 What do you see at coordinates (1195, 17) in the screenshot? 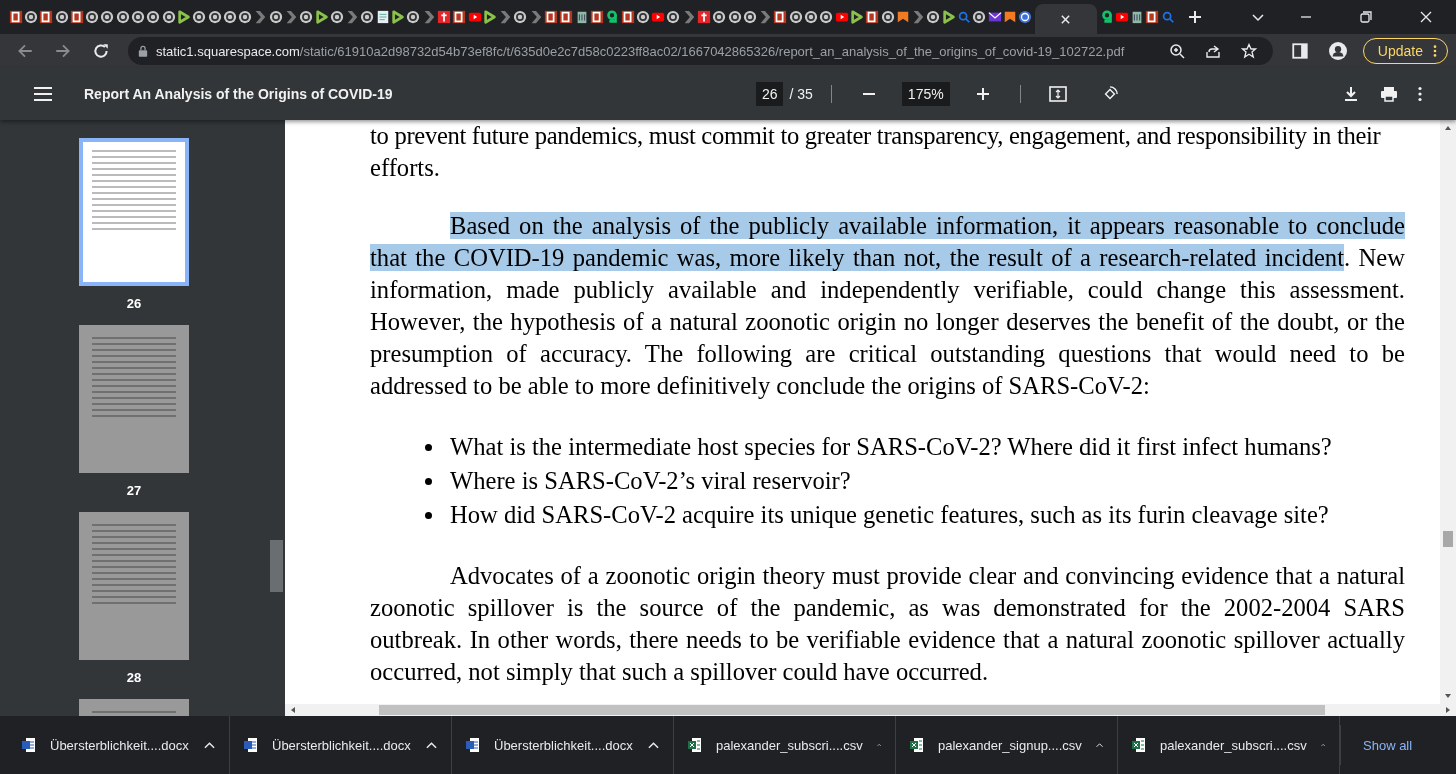
I see `new-tab-icon` at bounding box center [1195, 17].